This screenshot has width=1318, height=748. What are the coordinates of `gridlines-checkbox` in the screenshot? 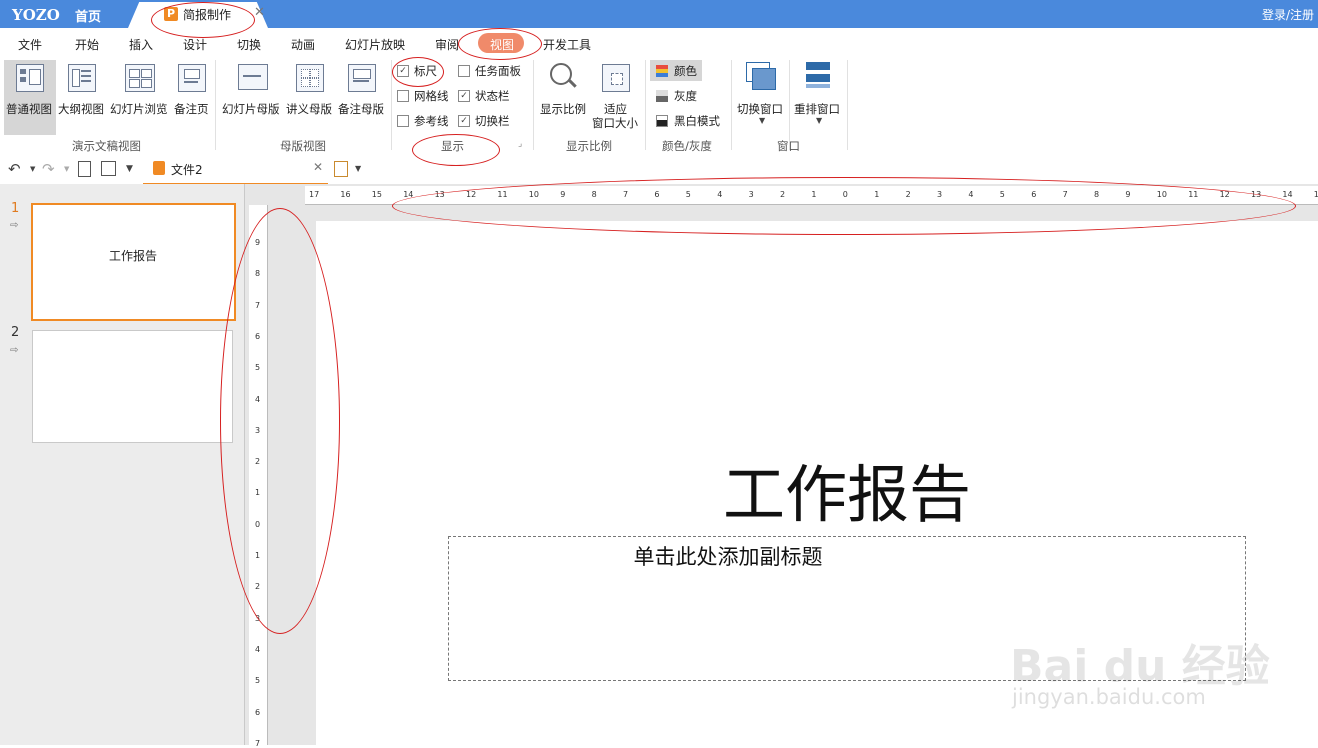 It's located at (403, 96).